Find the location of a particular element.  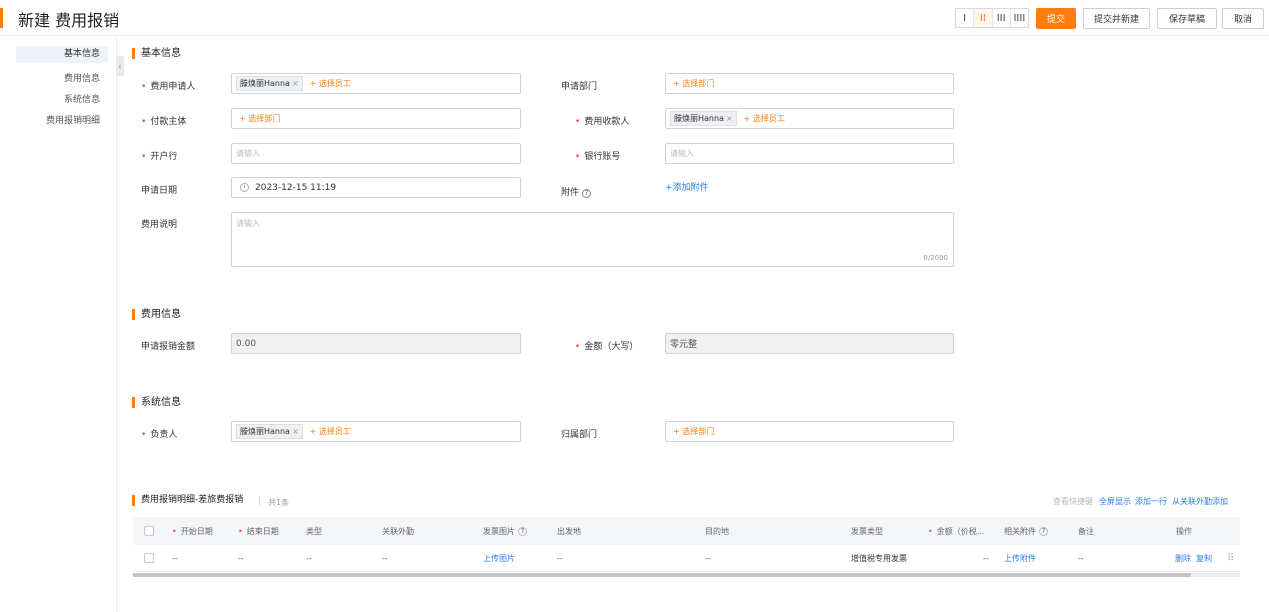

sidebar-item-expense-info: 费用信息 is located at coordinates (82, 77).